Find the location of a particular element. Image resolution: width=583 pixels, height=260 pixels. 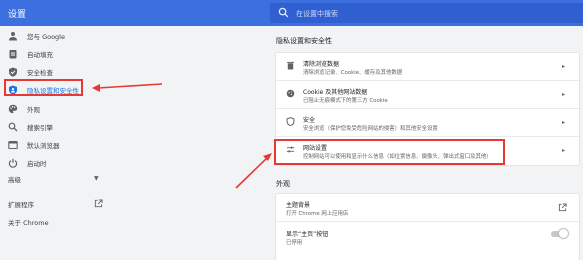

section-title-appearance: 外观 is located at coordinates (283, 184).